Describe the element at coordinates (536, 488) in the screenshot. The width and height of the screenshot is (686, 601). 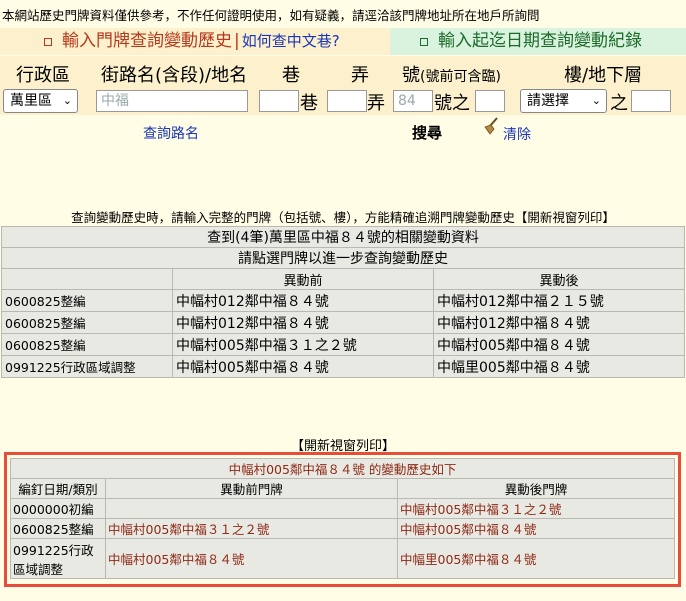
I see `history-header-after: 異動後門牌` at that location.